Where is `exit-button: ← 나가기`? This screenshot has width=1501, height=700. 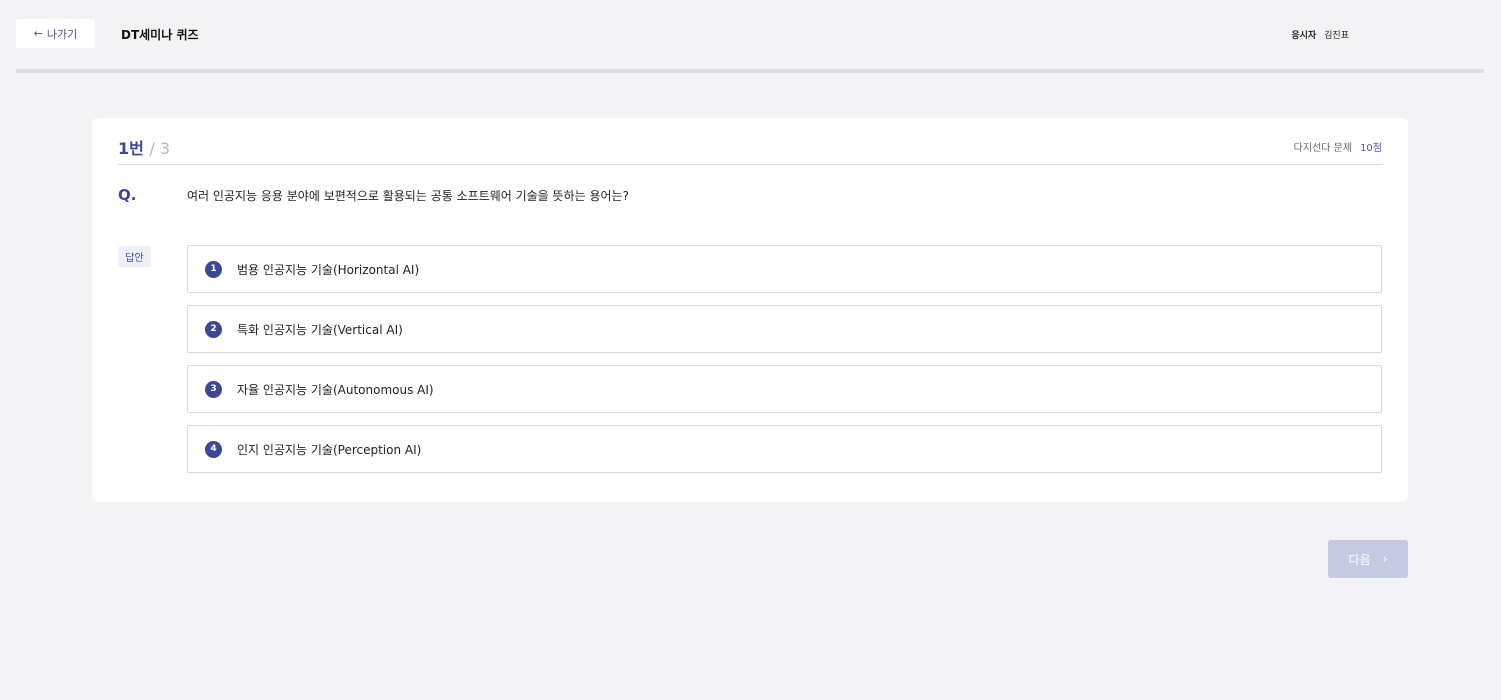 exit-button: ← 나가기 is located at coordinates (55, 33).